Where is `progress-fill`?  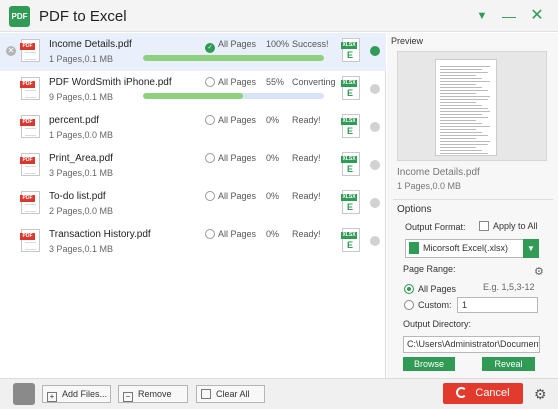
progress-fill is located at coordinates (233, 58).